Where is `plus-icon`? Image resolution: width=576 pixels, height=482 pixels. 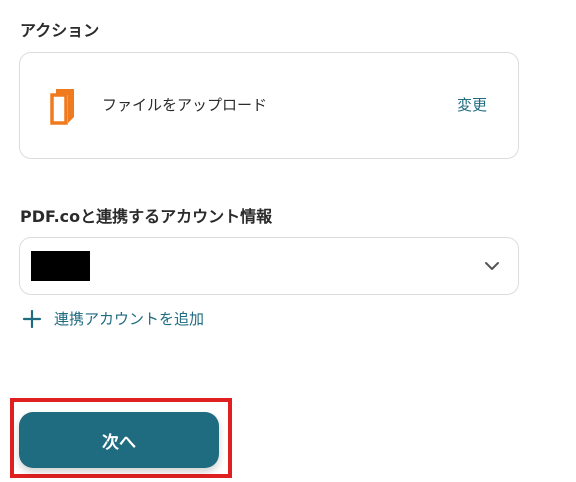 plus-icon is located at coordinates (32, 318).